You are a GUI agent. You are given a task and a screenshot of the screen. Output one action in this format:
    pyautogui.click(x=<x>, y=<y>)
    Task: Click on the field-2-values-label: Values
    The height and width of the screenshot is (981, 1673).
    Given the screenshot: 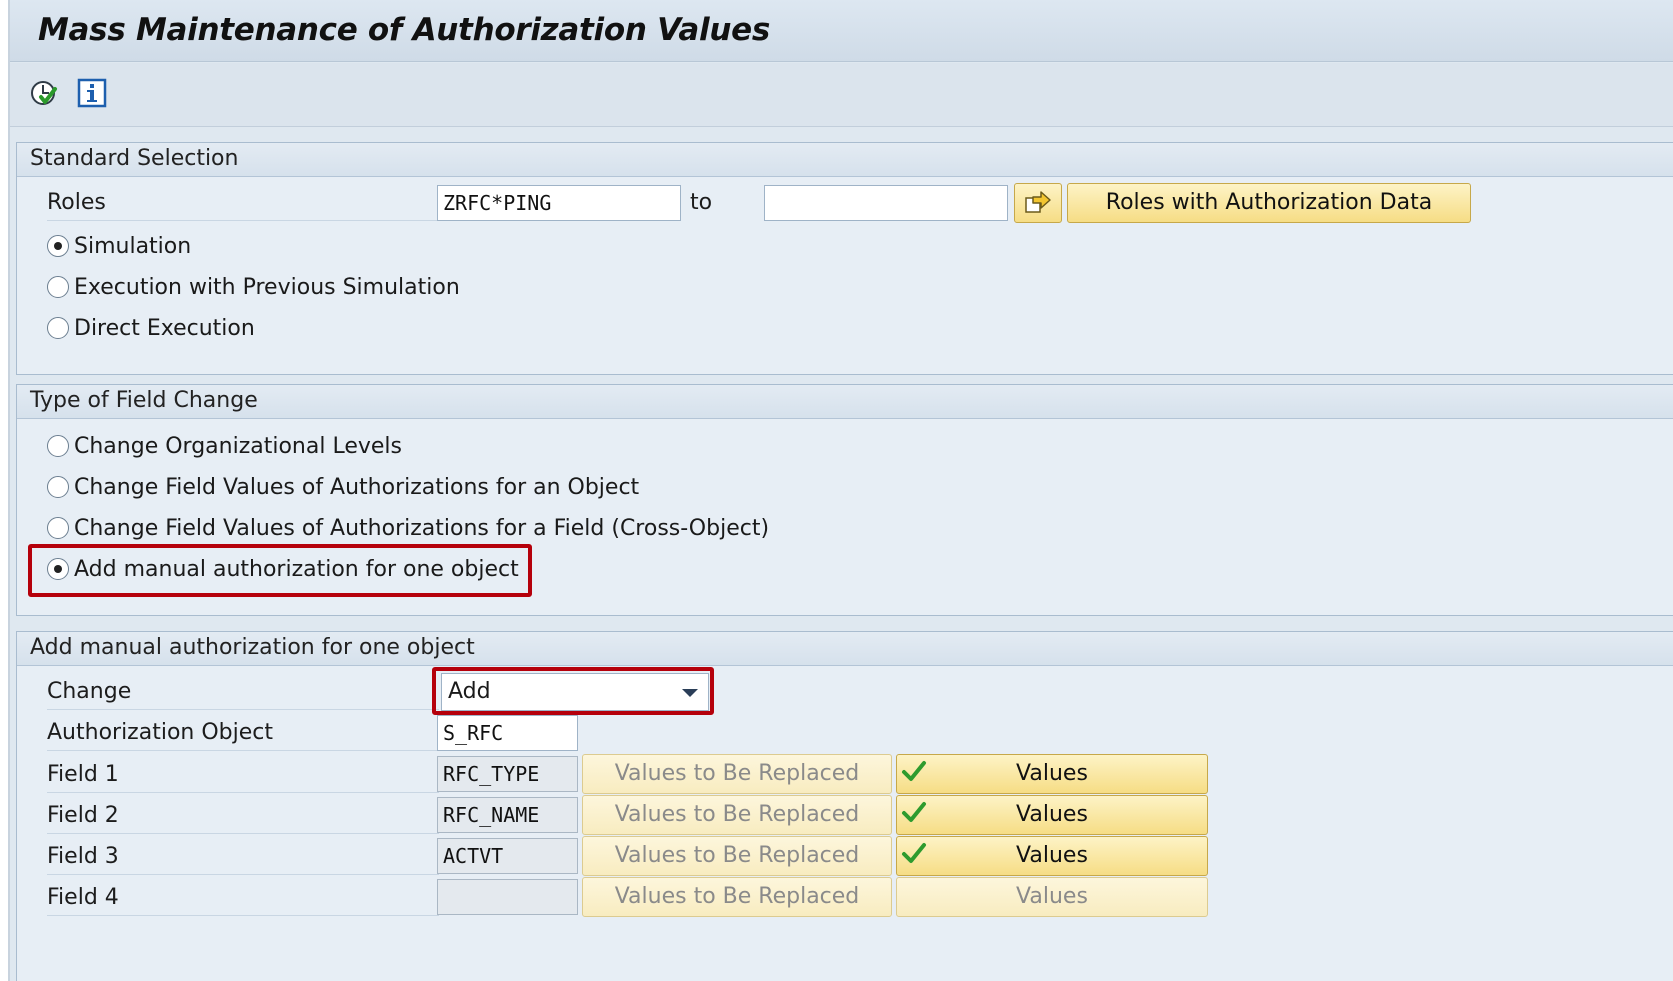 What is the action you would take?
    pyautogui.click(x=1052, y=814)
    